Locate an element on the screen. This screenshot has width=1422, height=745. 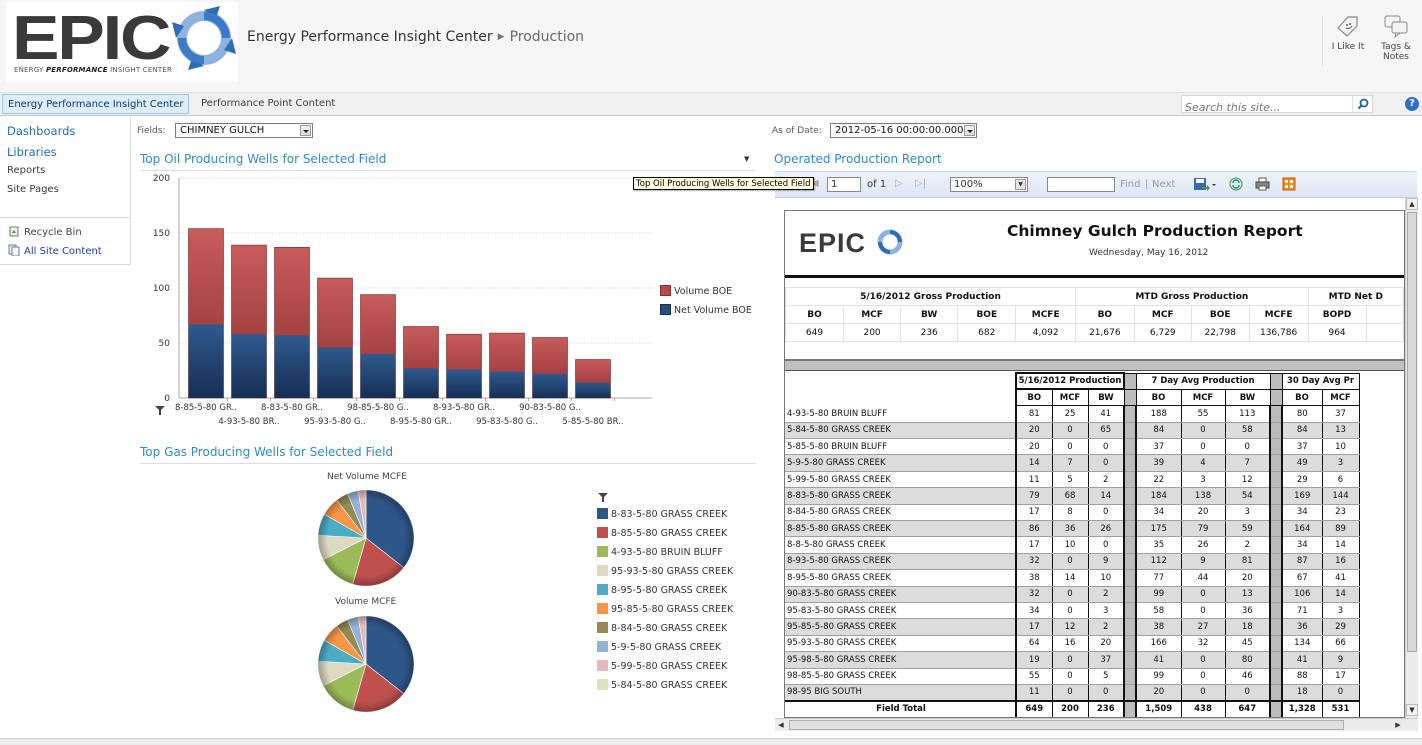
breadcrumb-site-link: Energy Performance Insight Center is located at coordinates (370, 37).